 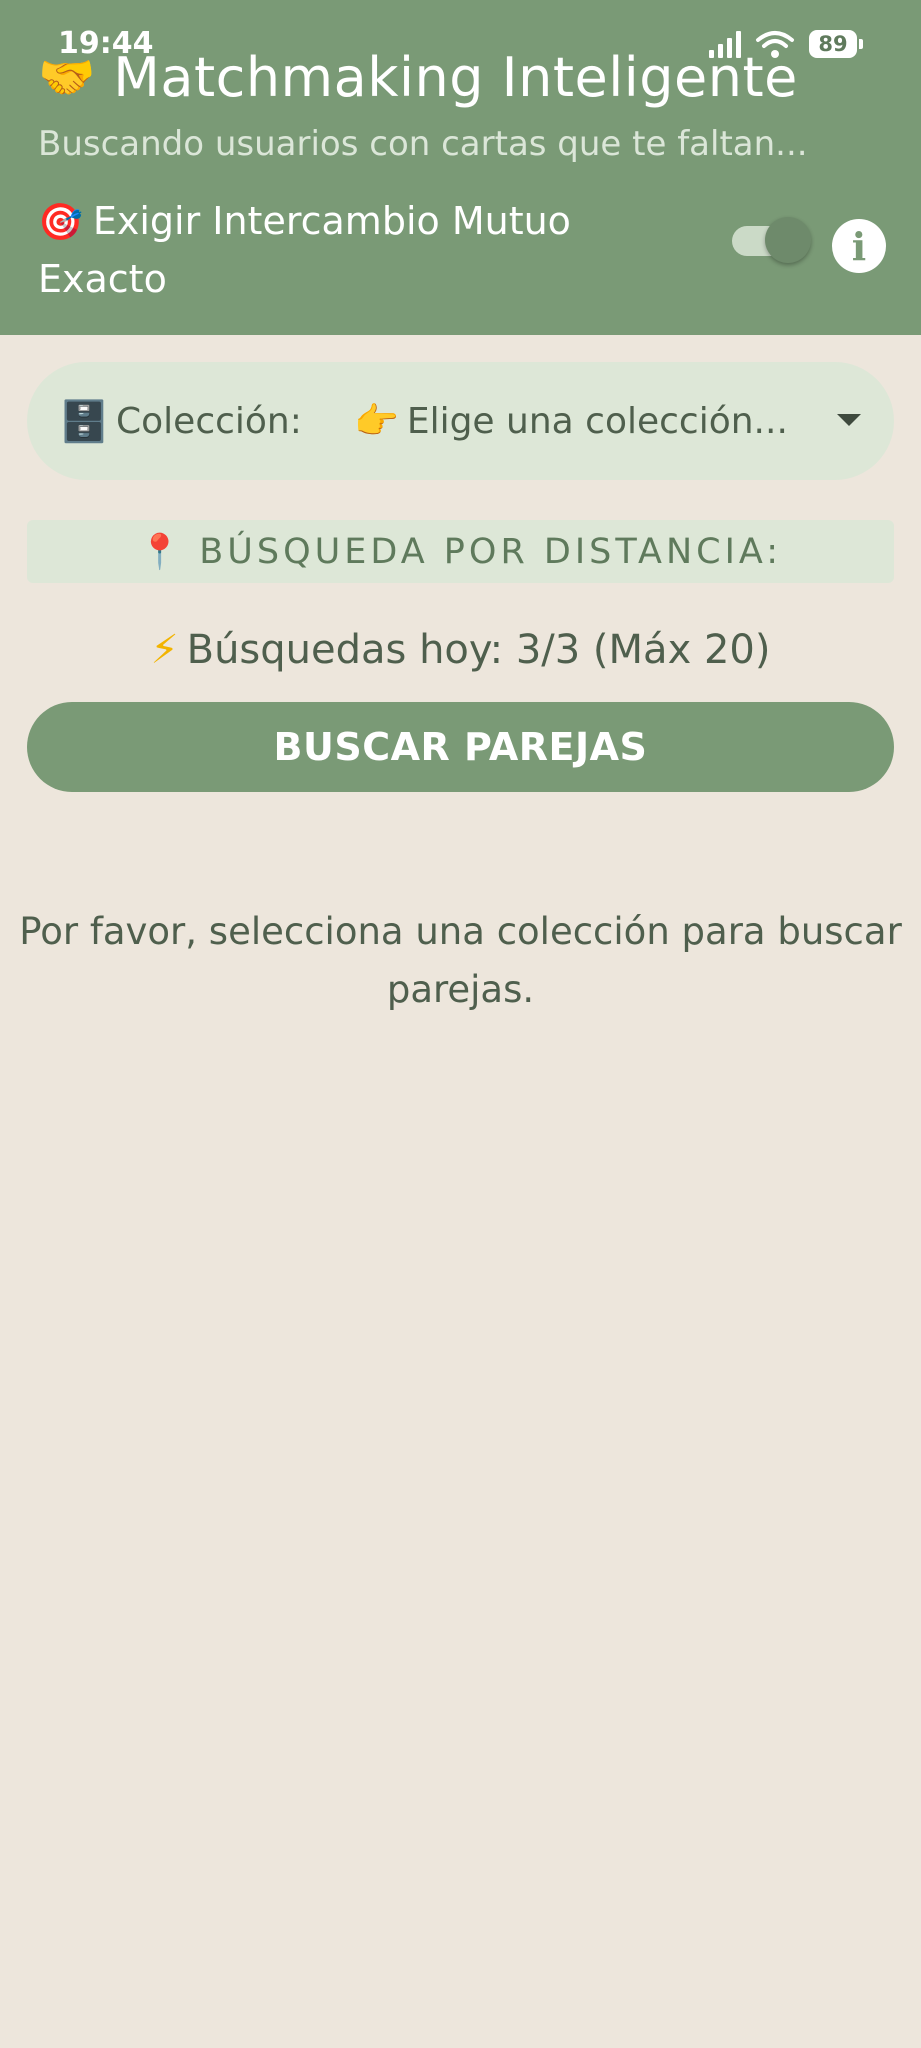 I want to click on mutual-exchange-label: 🎯 Exigir Intercambio Mutuo Exacto, so click(x=338, y=250).